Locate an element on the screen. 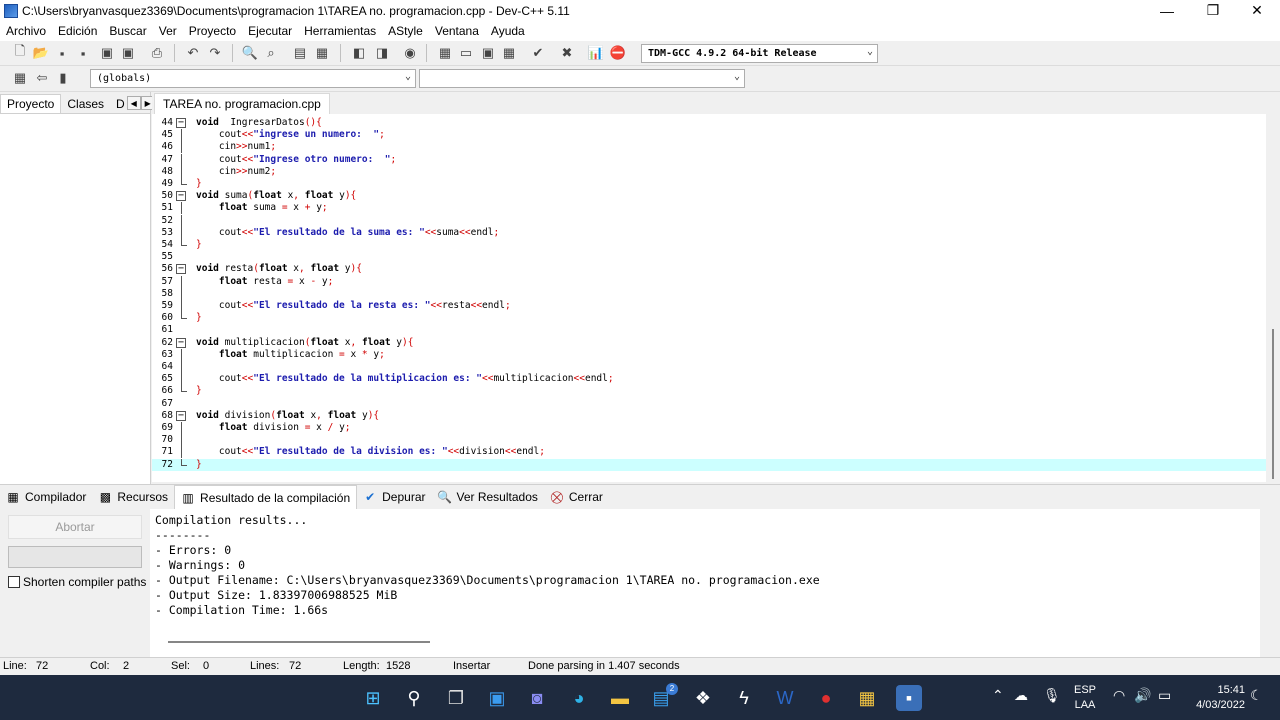 The image size is (1280, 720). close-button: ✕ is located at coordinates (1257, 10).